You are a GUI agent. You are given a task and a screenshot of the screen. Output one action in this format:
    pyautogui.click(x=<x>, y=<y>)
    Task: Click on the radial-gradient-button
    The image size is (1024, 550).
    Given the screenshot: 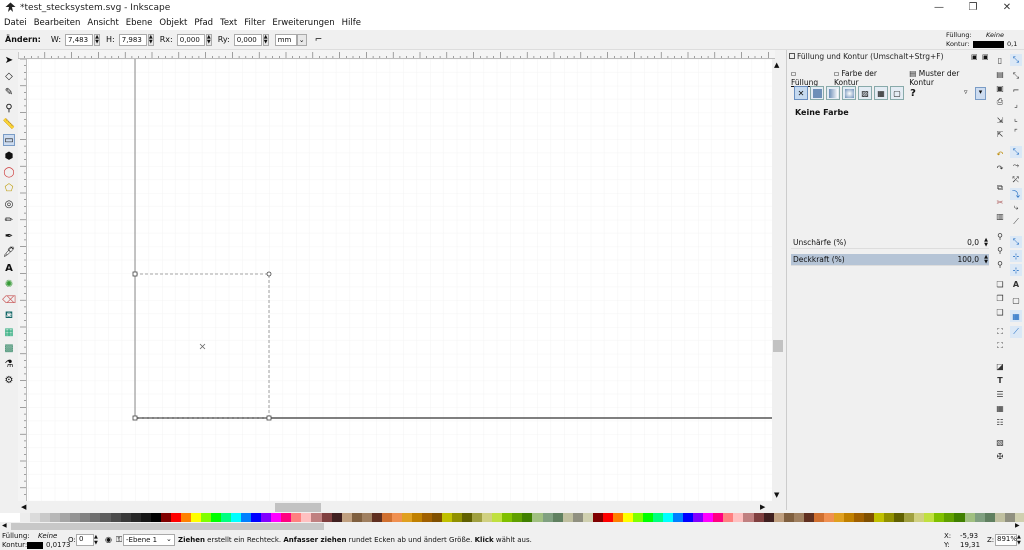 What is the action you would take?
    pyautogui.click(x=849, y=93)
    